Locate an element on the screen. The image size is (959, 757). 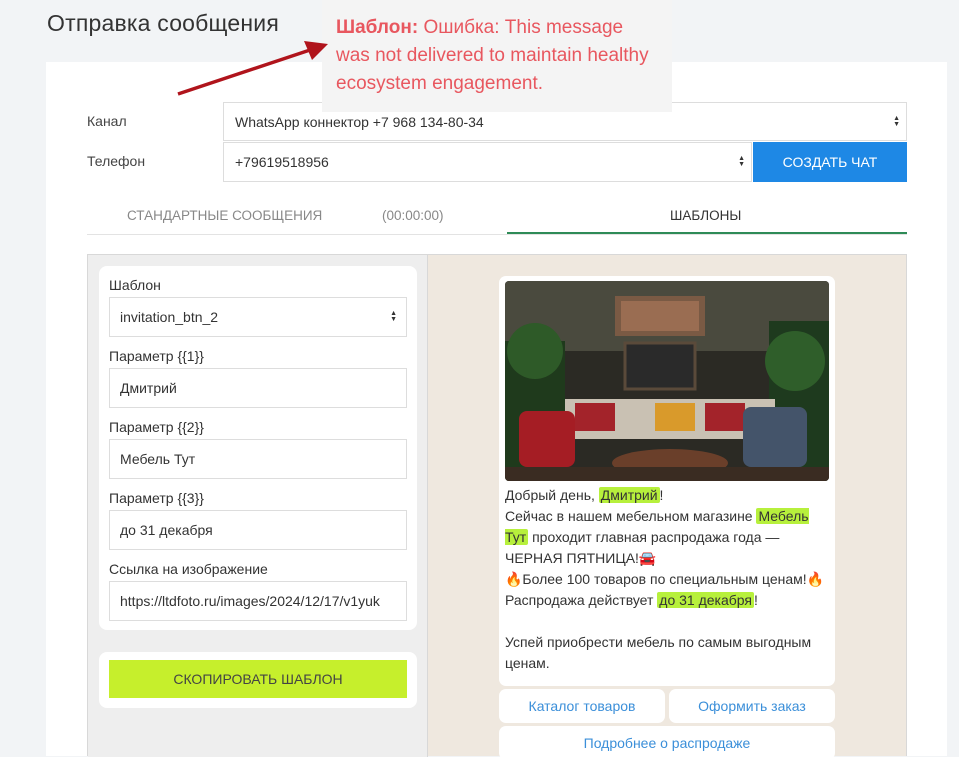
active-tab-indicator is located at coordinates (707, 233).